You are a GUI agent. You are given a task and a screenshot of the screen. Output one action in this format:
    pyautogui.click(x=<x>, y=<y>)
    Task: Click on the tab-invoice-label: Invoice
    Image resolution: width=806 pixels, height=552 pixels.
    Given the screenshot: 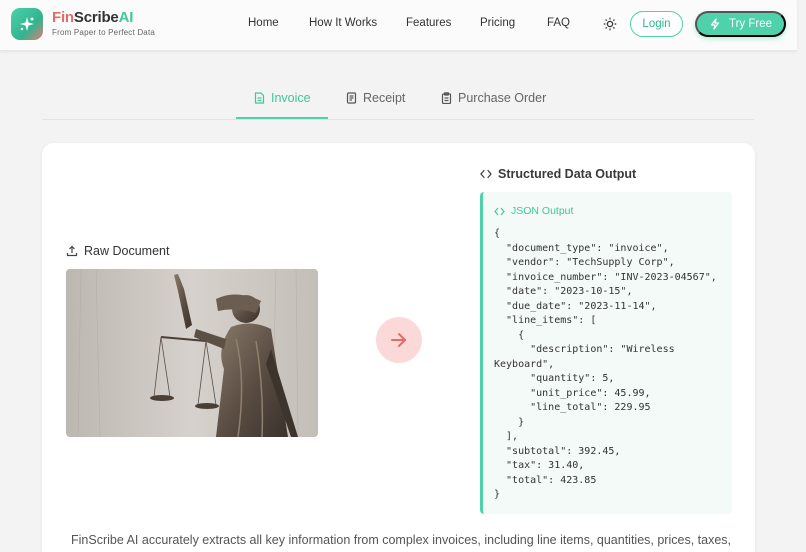 What is the action you would take?
    pyautogui.click(x=291, y=98)
    